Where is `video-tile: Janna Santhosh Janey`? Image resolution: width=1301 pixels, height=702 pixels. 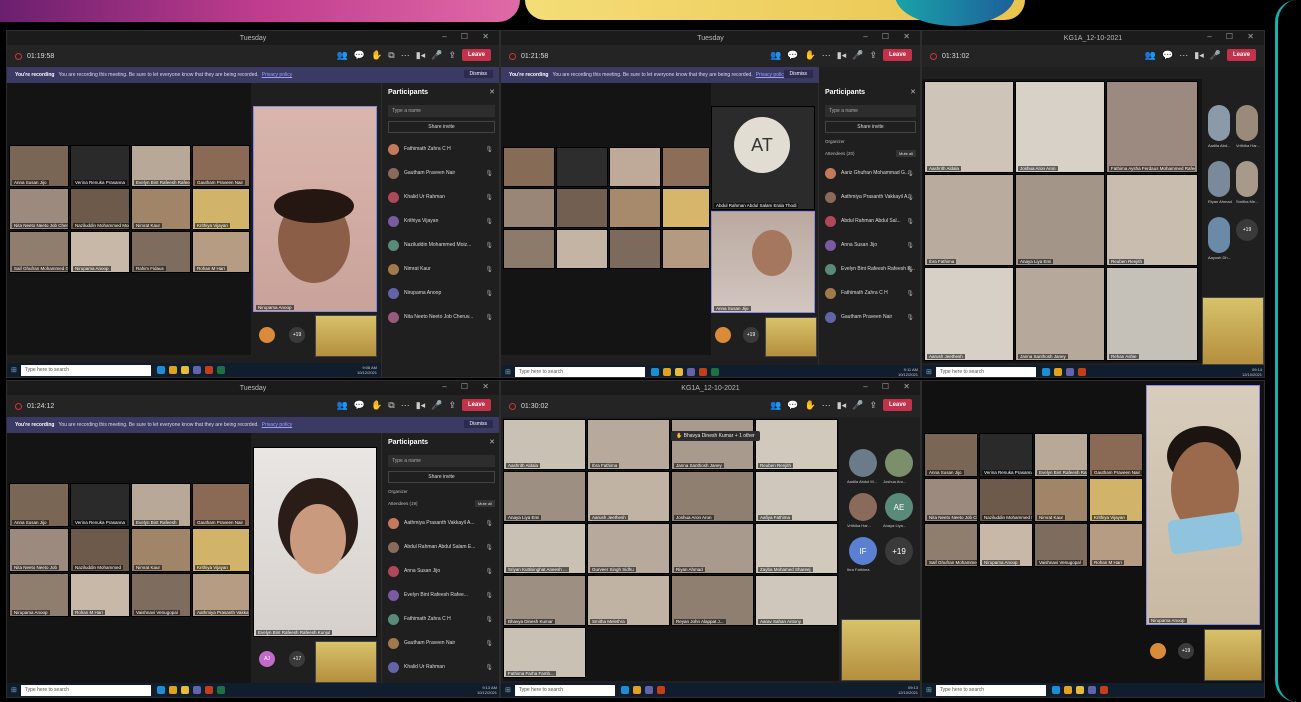 video-tile: Janna Santhosh Janey is located at coordinates (712, 444).